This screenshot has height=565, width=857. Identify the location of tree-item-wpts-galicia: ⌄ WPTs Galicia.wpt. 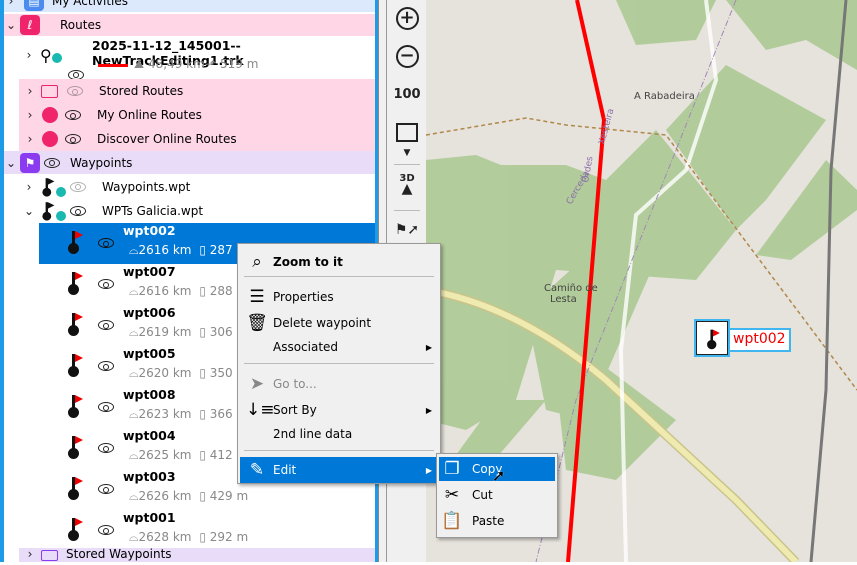
(189, 211).